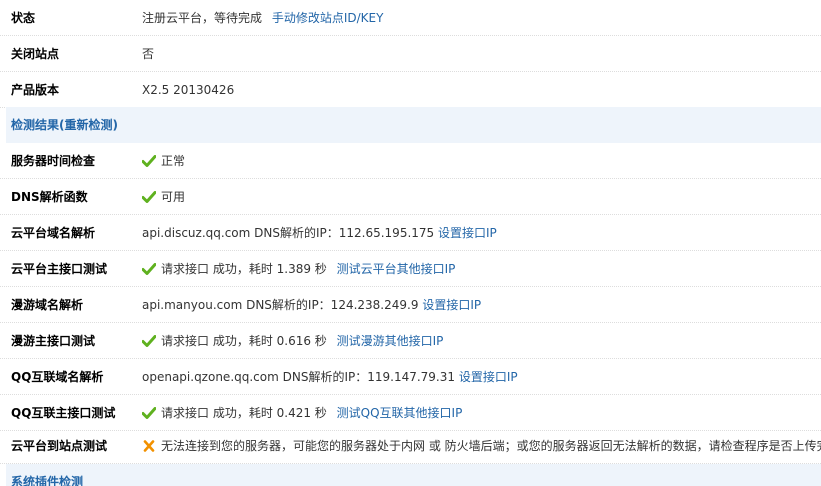 This screenshot has height=486, width=821. Describe the element at coordinates (57, 377) in the screenshot. I see `qq-dns-label: QQ互联域名解析` at that location.